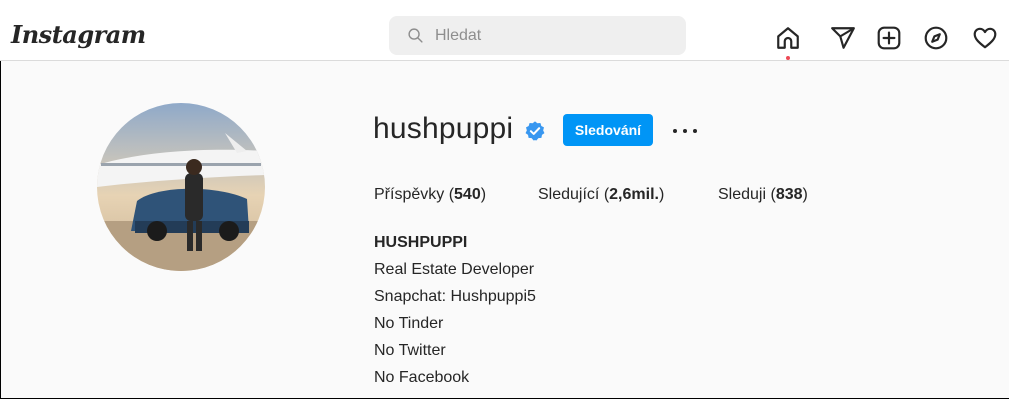 The image size is (1009, 399). Describe the element at coordinates (78, 34) in the screenshot. I see `instagram-logo: Instagram` at that location.